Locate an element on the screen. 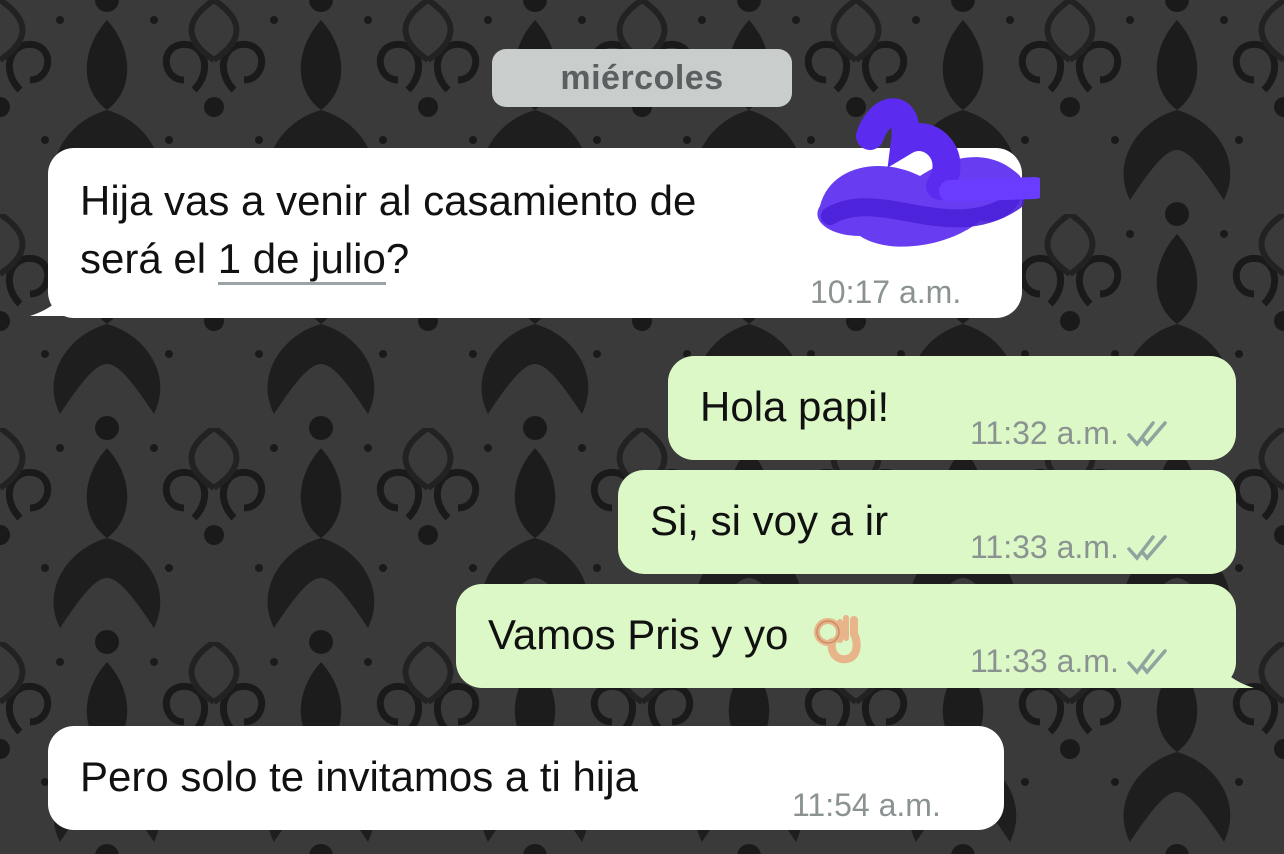 This screenshot has height=854, width=1284. message-text-part: ? is located at coordinates (397, 258).